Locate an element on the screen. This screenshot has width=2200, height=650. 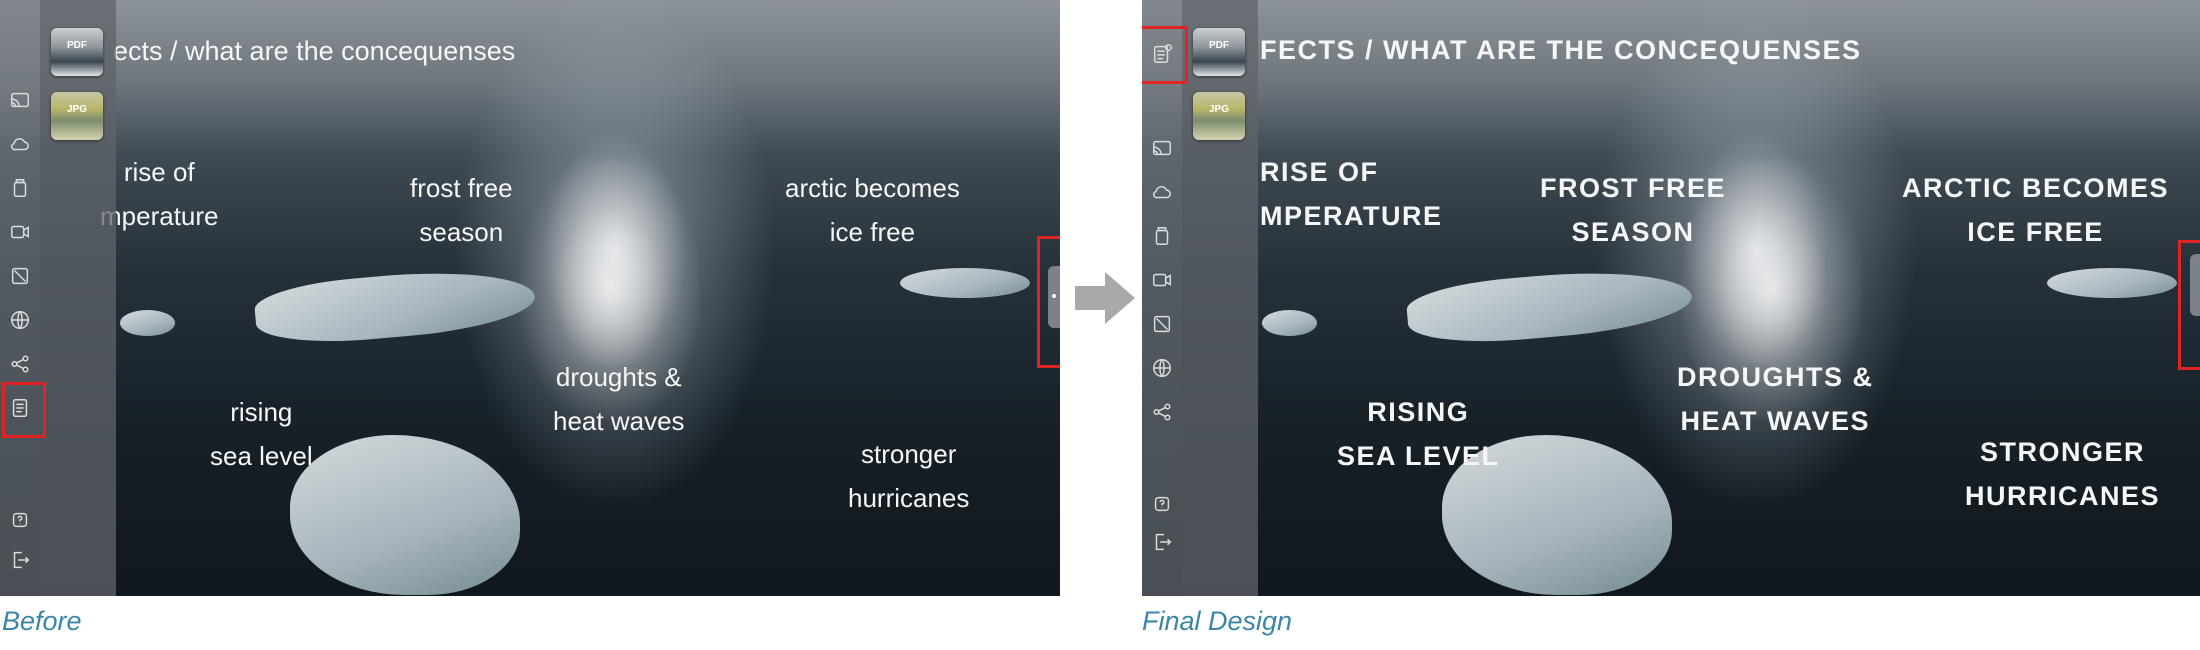
slide-title: ects / what are the concequenses is located at coordinates (314, 51).